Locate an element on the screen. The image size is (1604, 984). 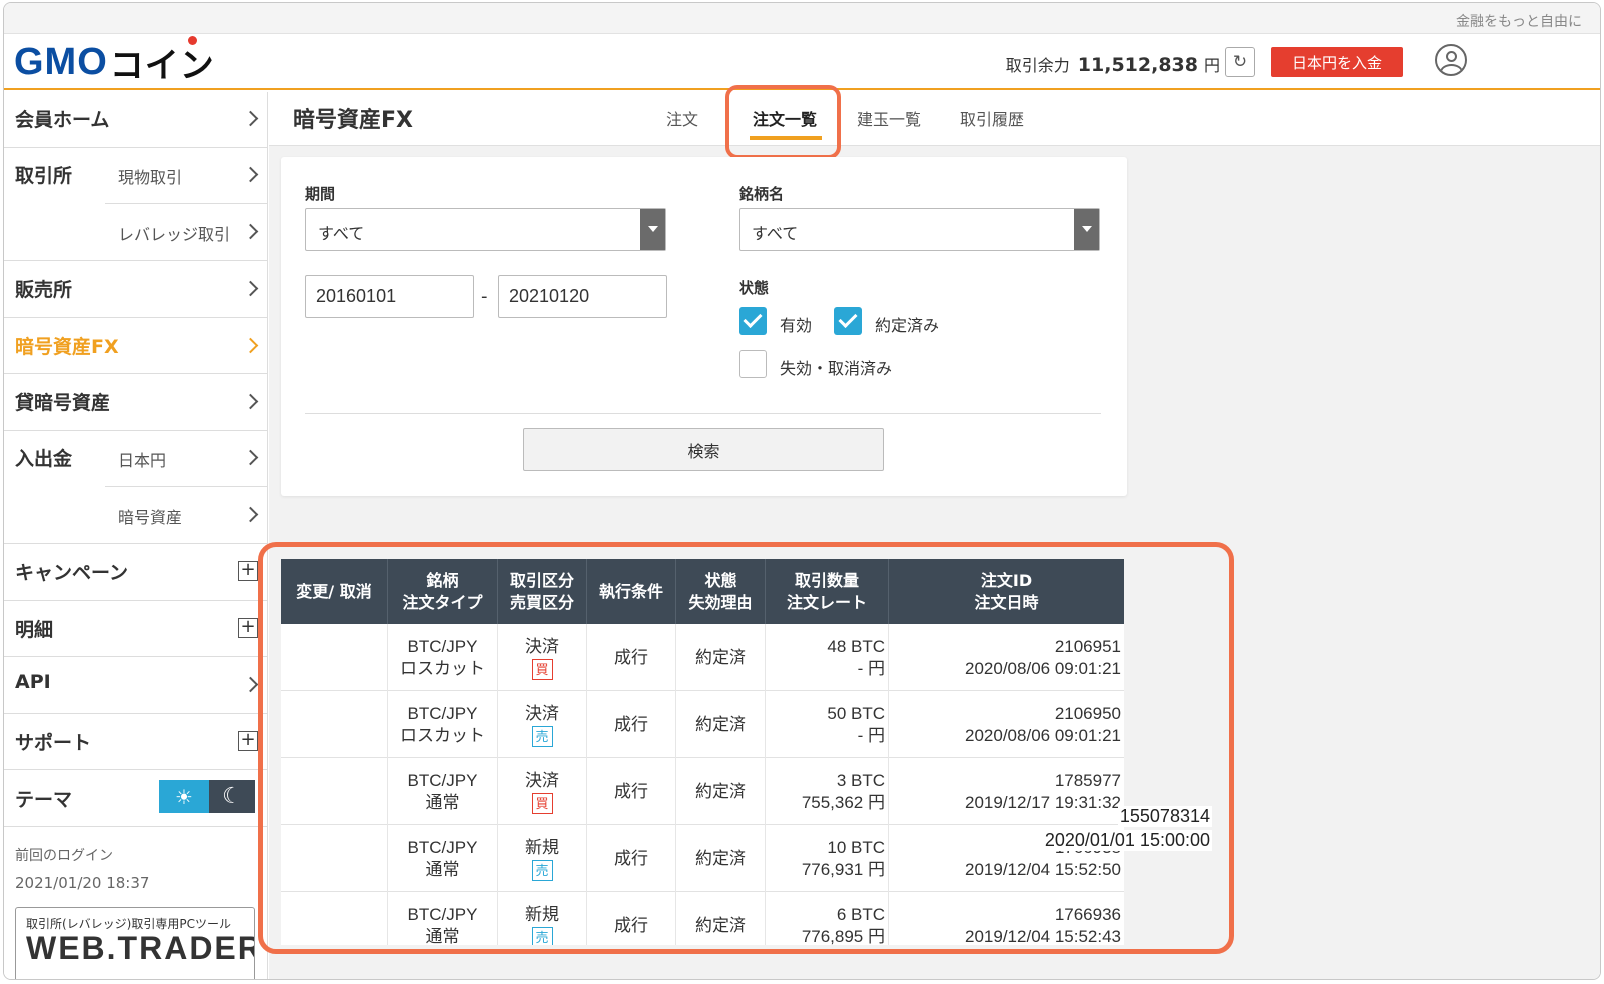
sidebar-item-deposit-crypto: 暗号資産 is located at coordinates (186, 515).